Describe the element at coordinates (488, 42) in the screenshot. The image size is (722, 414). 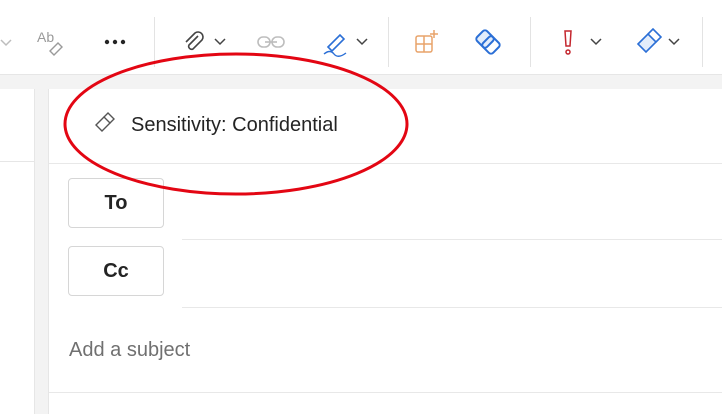
I see `loop-icon` at that location.